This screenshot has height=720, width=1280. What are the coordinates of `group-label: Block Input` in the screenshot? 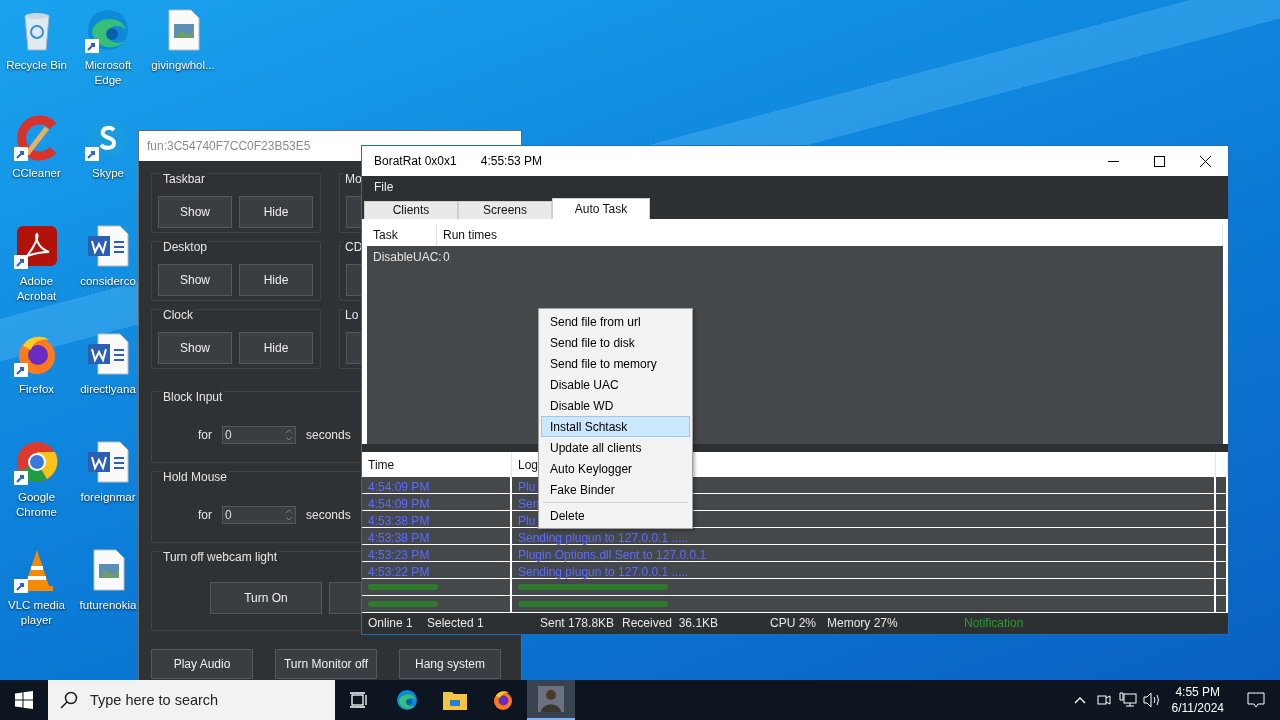 It's located at (193, 397).